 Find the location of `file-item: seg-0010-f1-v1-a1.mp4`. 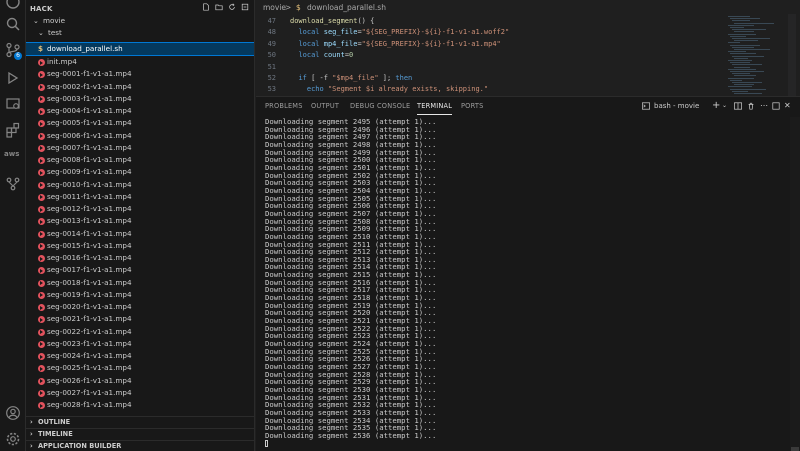

file-item: seg-0010-f1-v1-a1.mp4 is located at coordinates (140, 185).